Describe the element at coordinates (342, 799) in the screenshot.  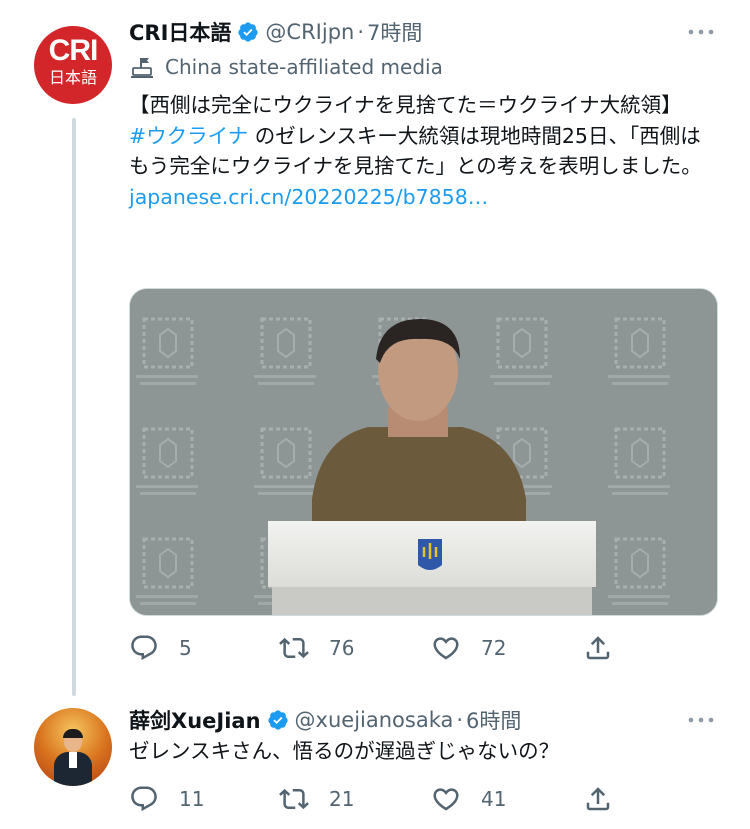
I see `retweet-count: 21` at that location.